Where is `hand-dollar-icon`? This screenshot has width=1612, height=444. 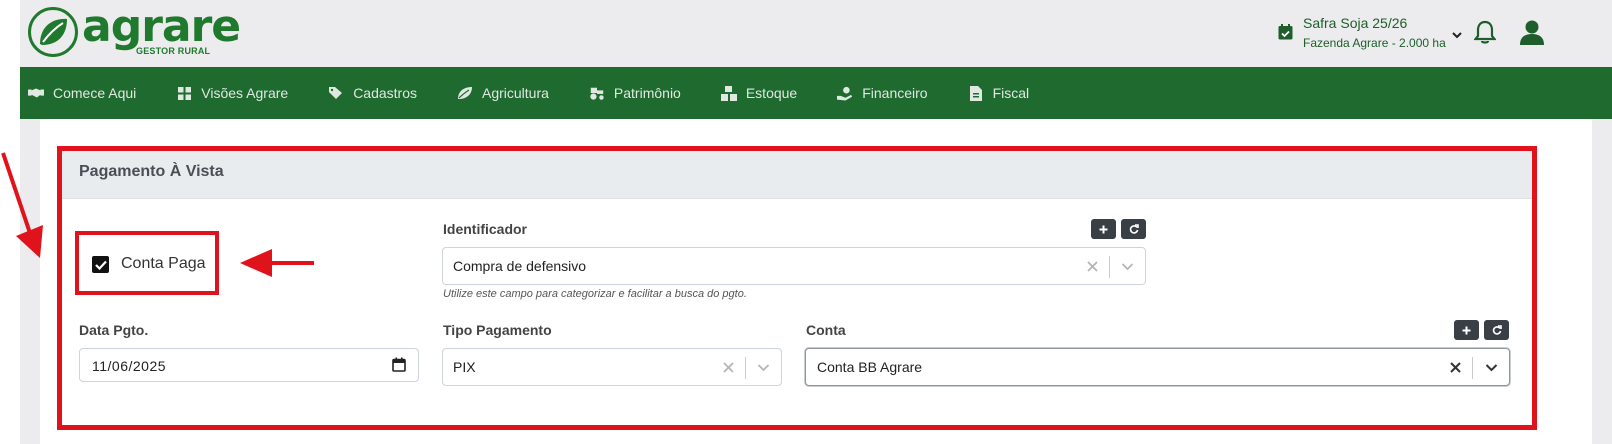
hand-dollar-icon is located at coordinates (845, 93).